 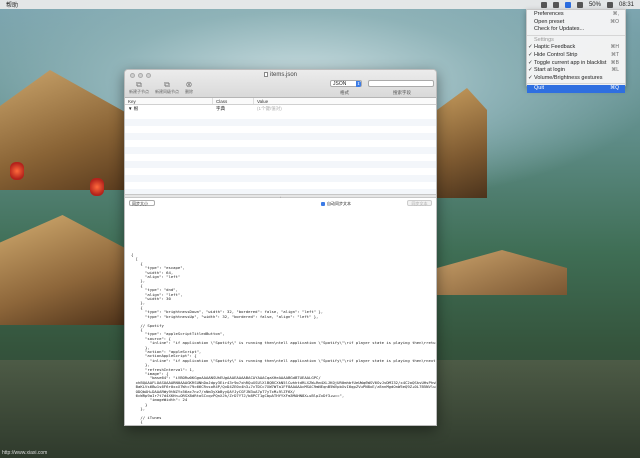 I want to click on menu-item-shortcut: ⌘L, so click(x=615, y=70).